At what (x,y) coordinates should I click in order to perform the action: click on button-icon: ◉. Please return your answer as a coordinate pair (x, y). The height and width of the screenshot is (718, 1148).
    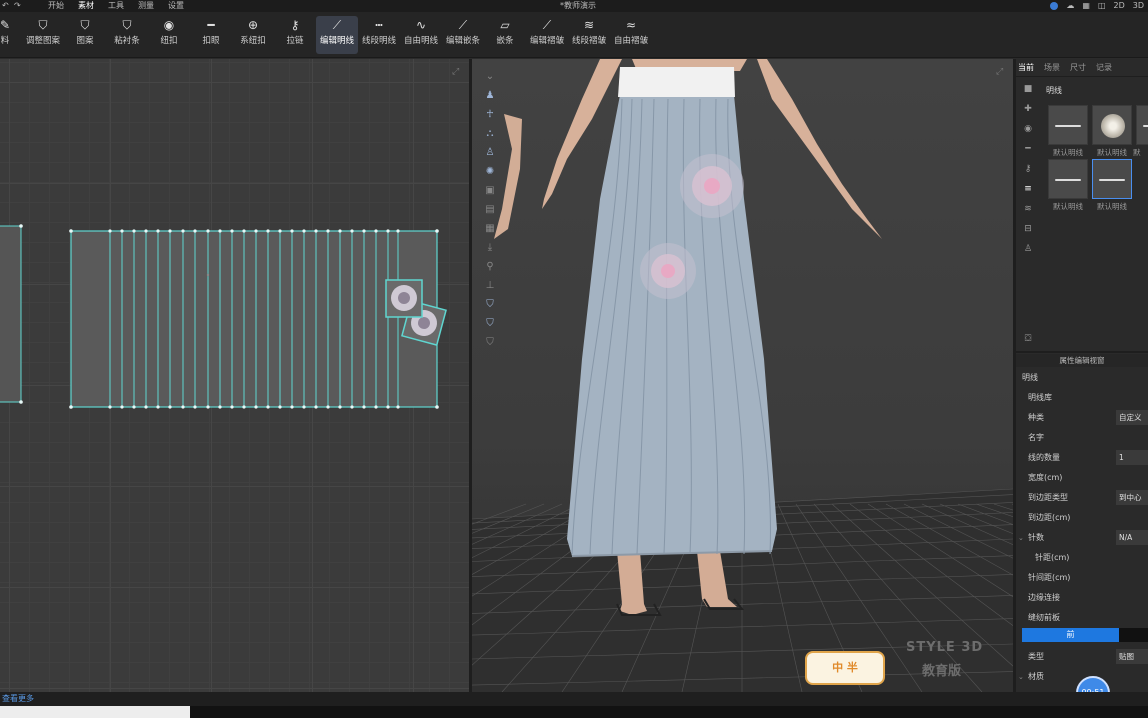
    Looking at the image, I should click on (1028, 129).